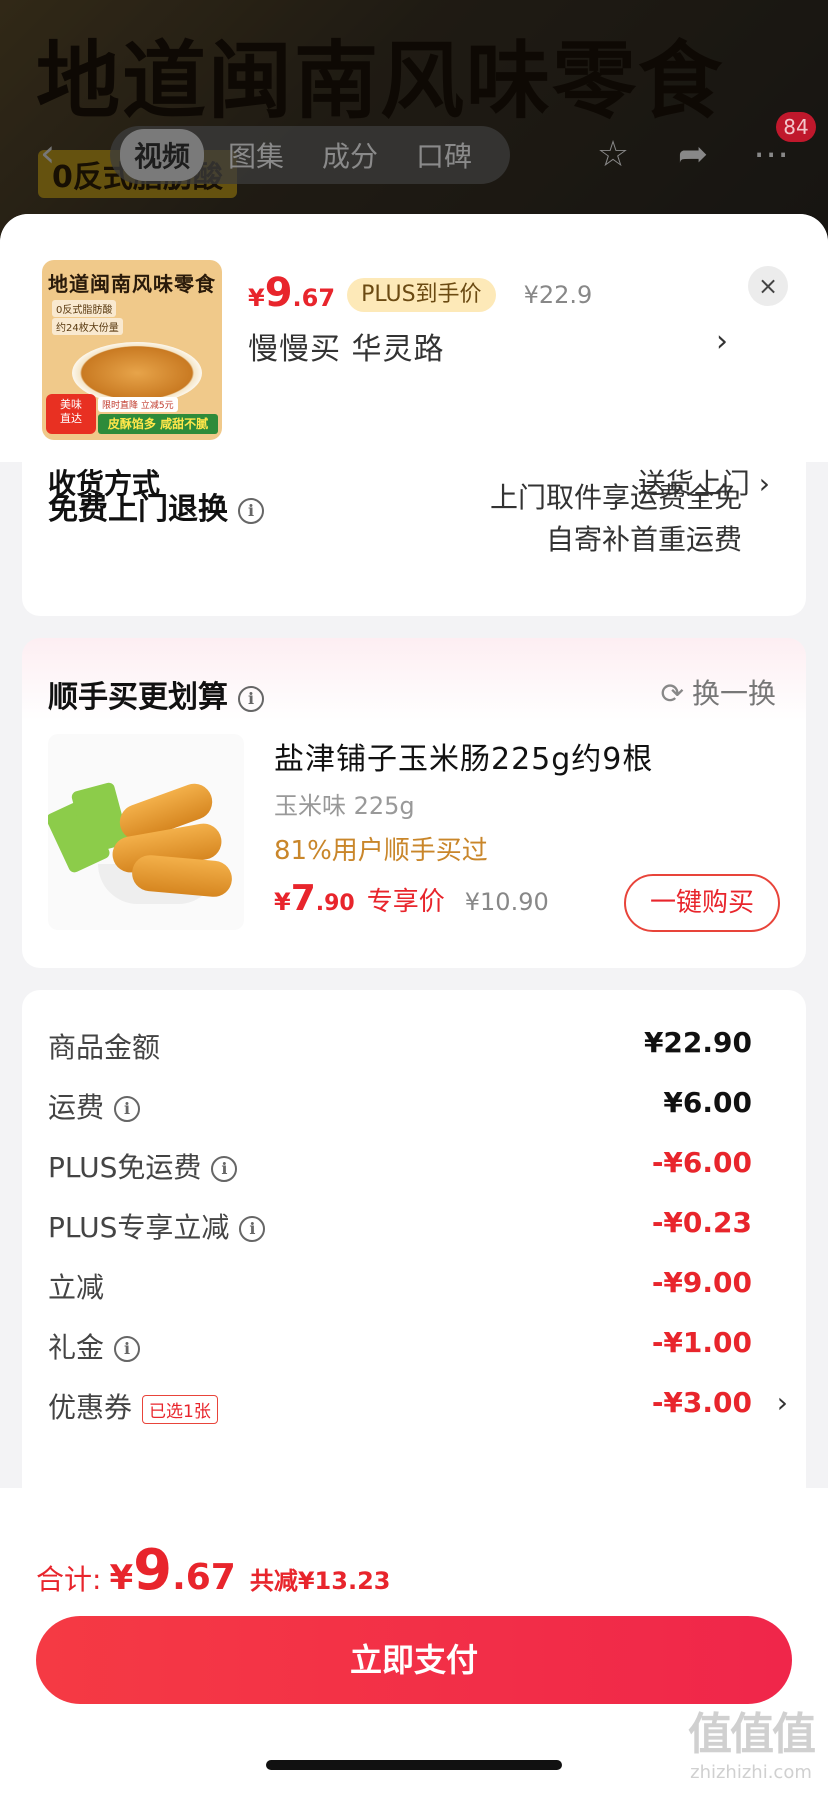  I want to click on addon-price-label: 专享价, so click(405, 902).